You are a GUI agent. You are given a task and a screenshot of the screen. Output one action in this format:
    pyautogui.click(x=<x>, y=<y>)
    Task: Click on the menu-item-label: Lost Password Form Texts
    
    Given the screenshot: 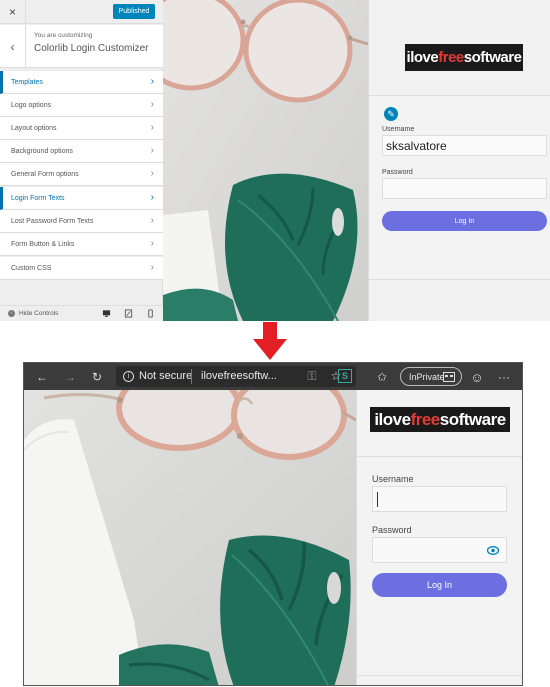 What is the action you would take?
    pyautogui.click(x=52, y=221)
    